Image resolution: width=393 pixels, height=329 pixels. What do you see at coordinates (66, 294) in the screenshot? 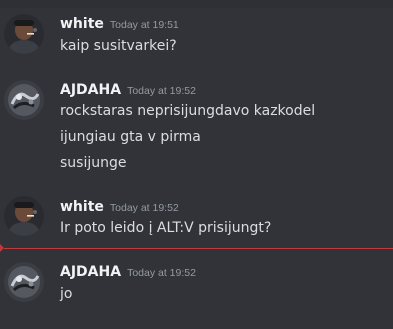
I see `message-text: jo` at bounding box center [66, 294].